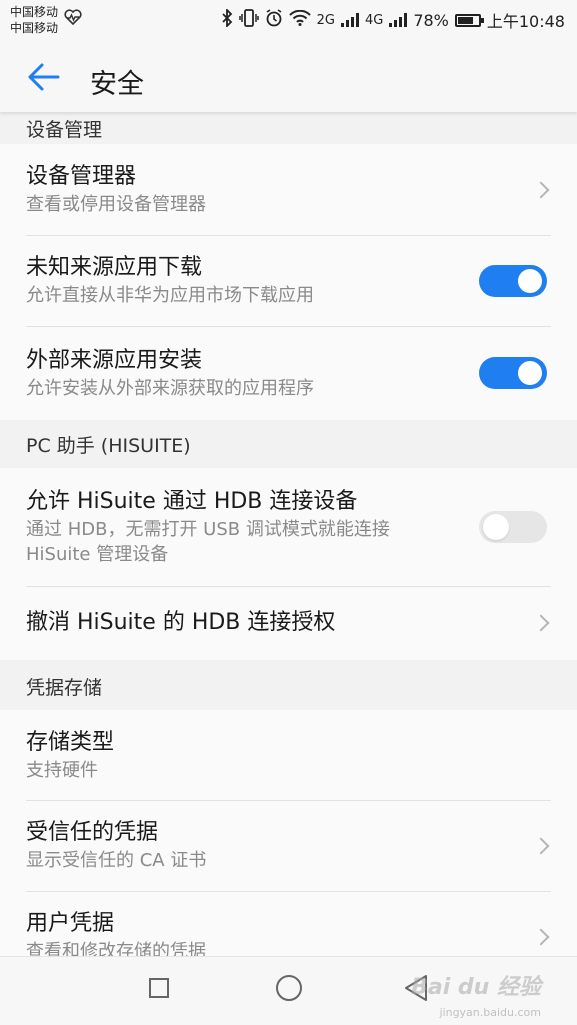 This screenshot has height=1025, width=577. I want to click on carrier-labels: 中国移动 中国移动, so click(34, 20).